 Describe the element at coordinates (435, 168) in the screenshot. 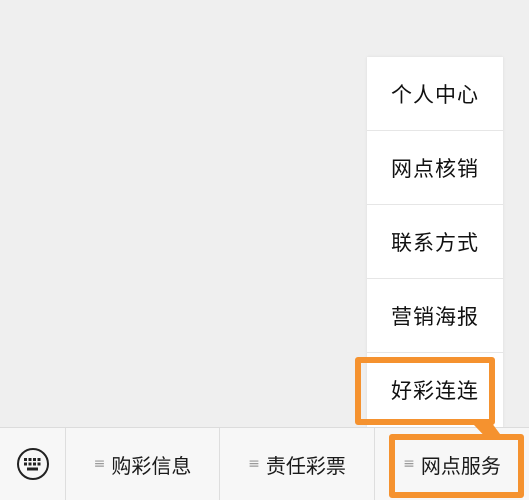

I see `submenu-item-outlet-verification: 网点核销` at that location.